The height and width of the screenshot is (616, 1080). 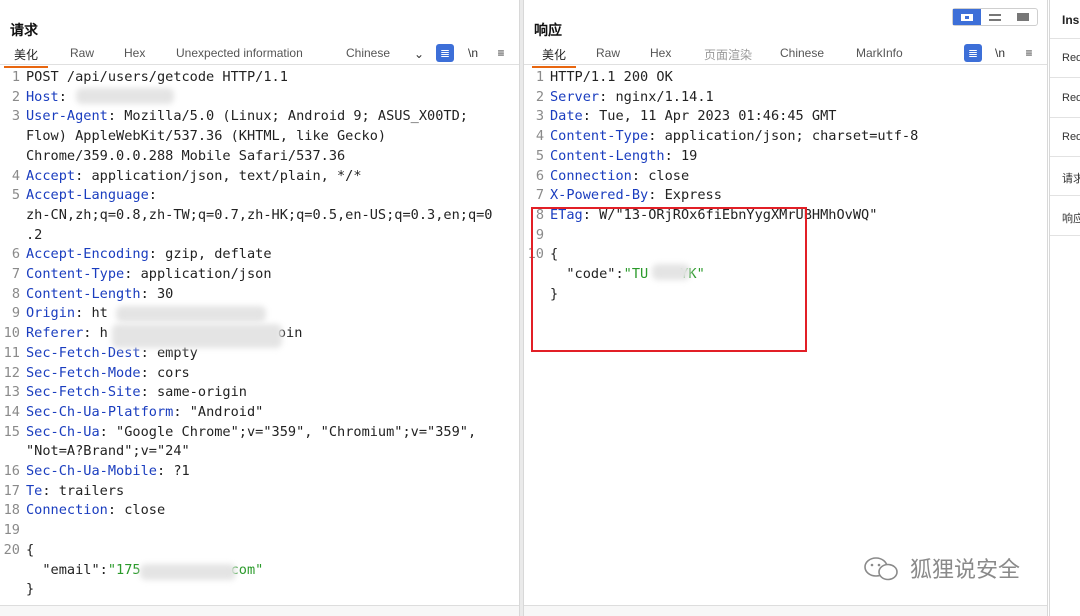 I want to click on watermark-text: 狐狸说安全, so click(x=965, y=570).